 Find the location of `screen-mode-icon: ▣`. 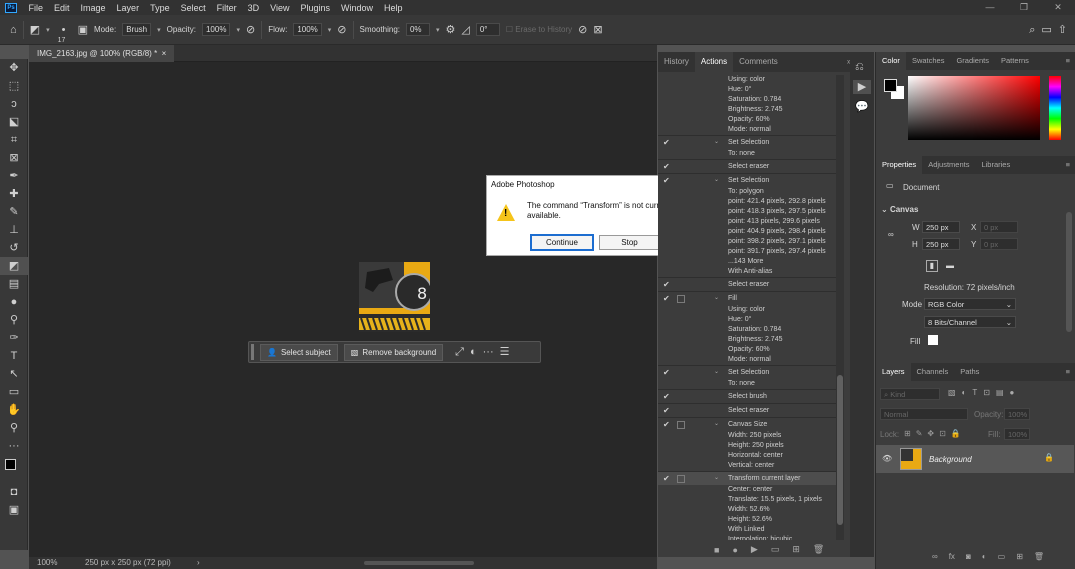

screen-mode-icon: ▣ is located at coordinates (14, 510).